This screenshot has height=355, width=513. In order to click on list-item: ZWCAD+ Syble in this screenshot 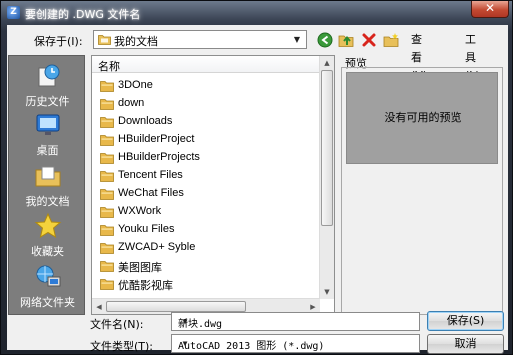, I will do `click(209, 248)`.